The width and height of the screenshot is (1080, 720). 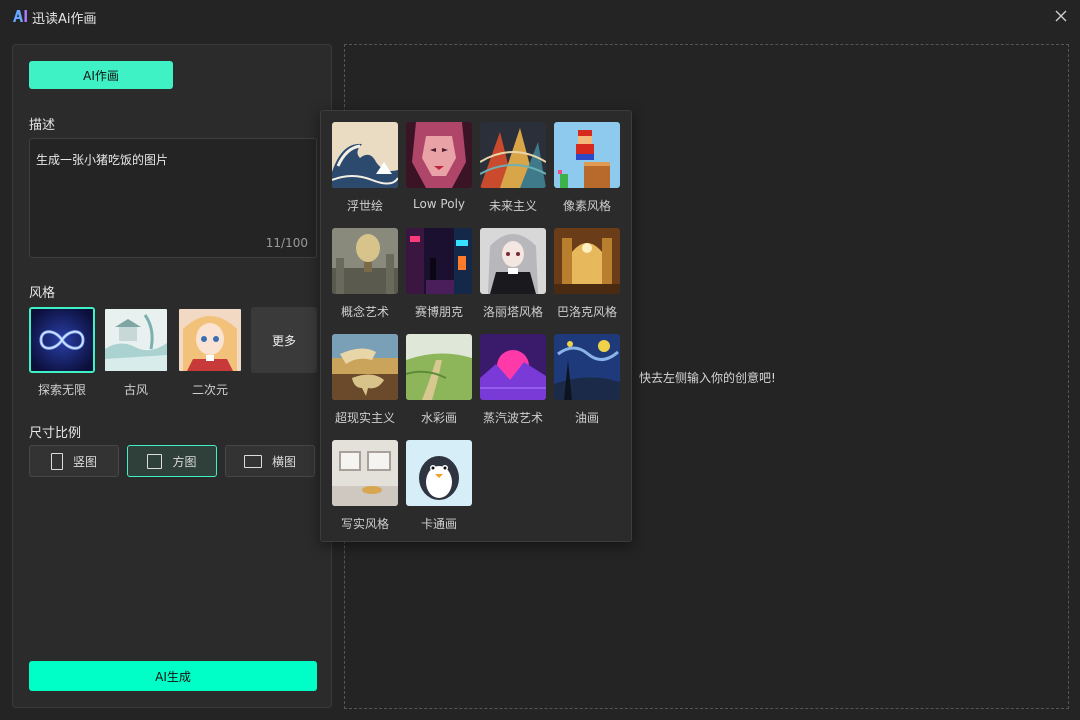 I want to click on popup-style-oil: 油画, so click(x=587, y=380).